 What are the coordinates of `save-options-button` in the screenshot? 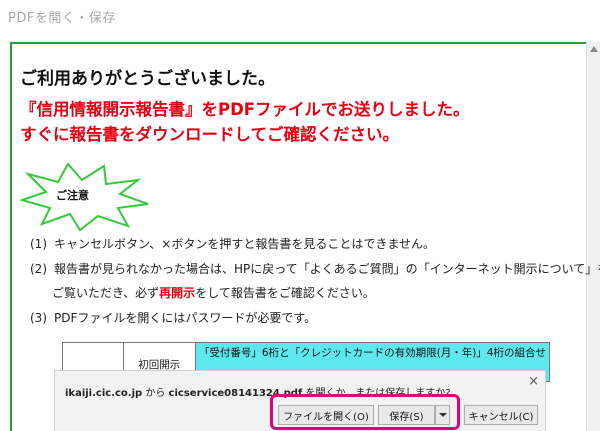 It's located at (442, 415).